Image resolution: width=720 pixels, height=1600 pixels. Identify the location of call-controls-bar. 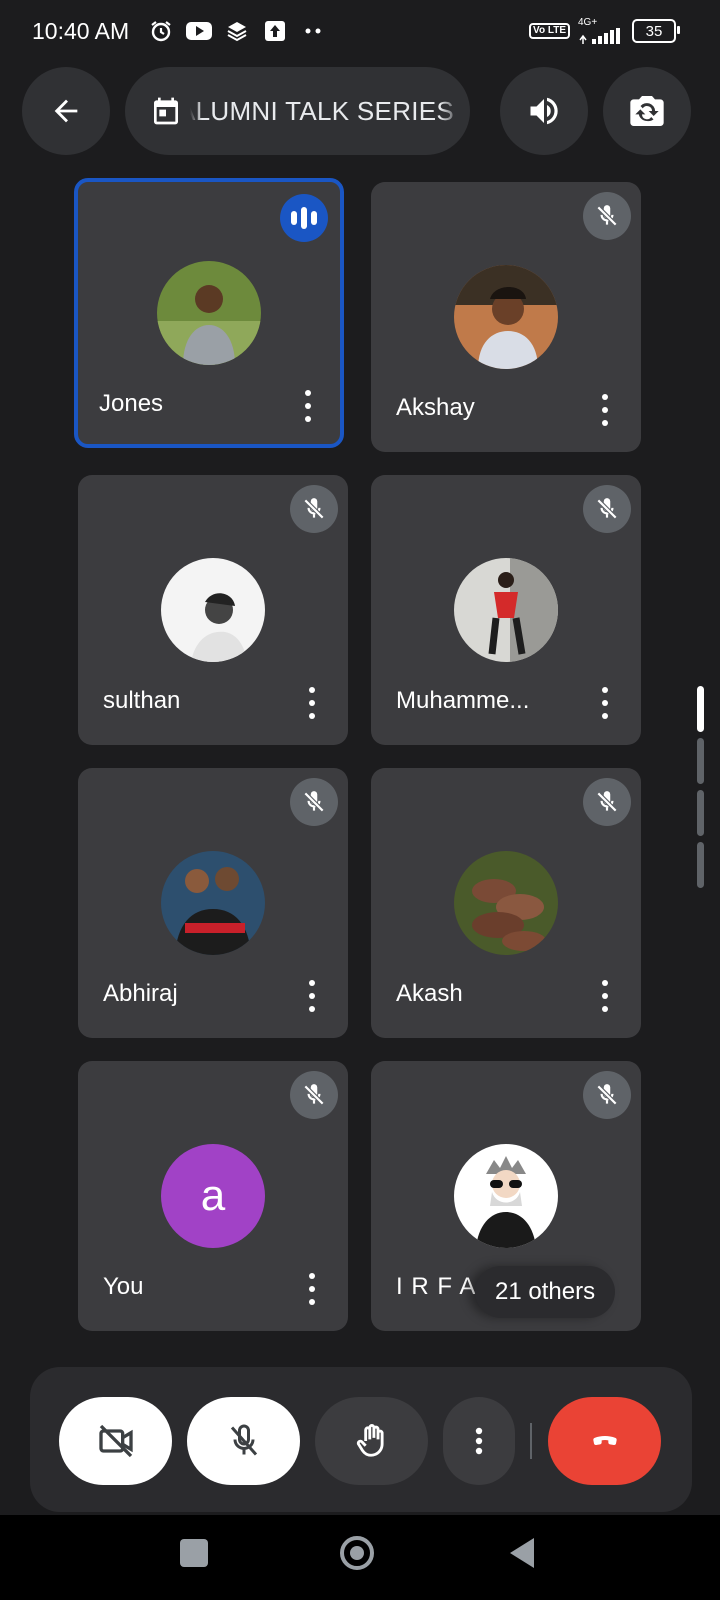
(361, 1439).